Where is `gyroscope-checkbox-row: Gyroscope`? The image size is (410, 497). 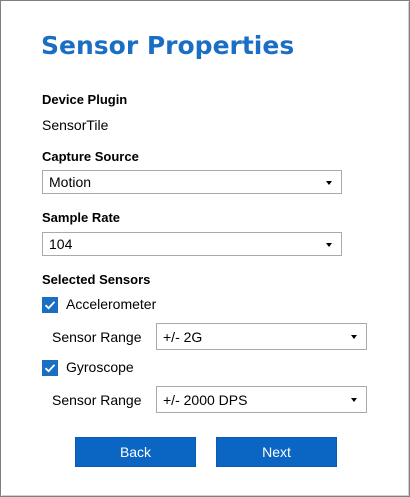
gyroscope-checkbox-row: Gyroscope is located at coordinates (142, 368).